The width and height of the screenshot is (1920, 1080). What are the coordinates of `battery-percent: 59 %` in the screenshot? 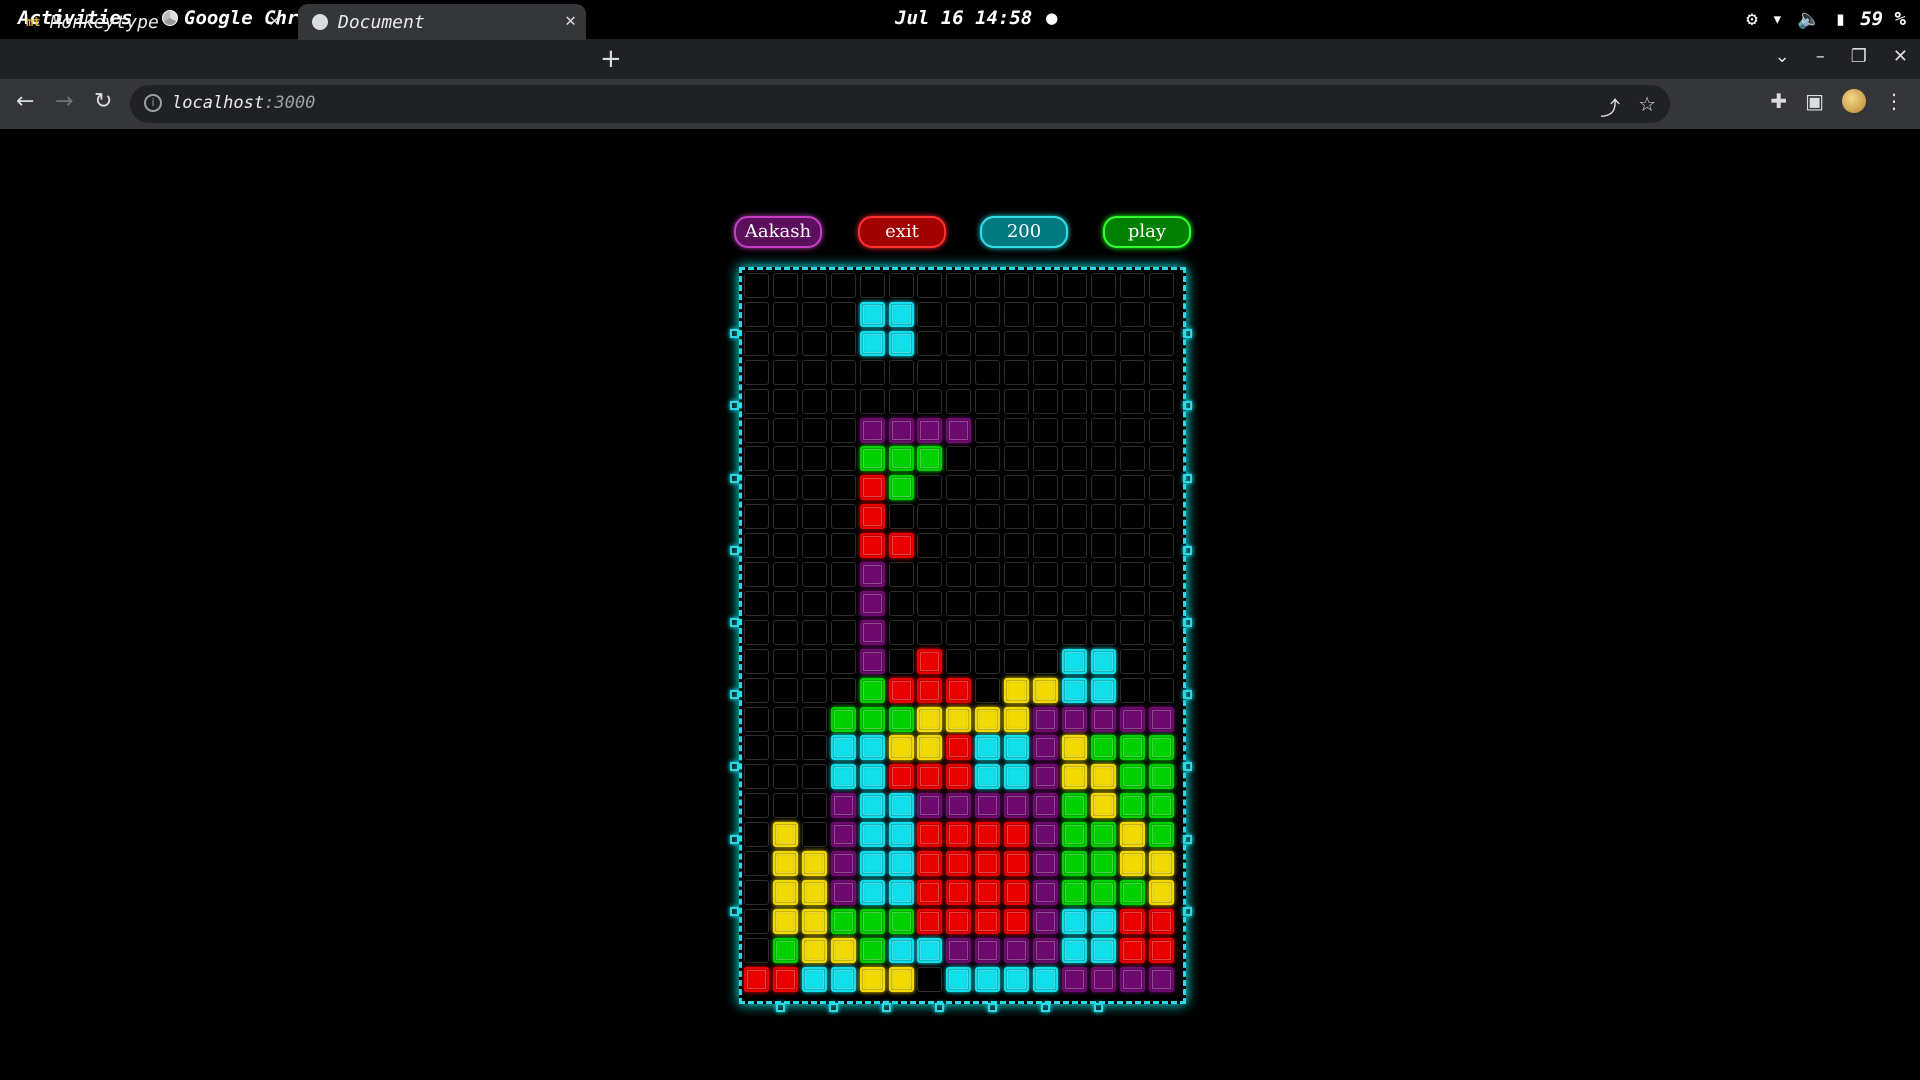 It's located at (1883, 18).